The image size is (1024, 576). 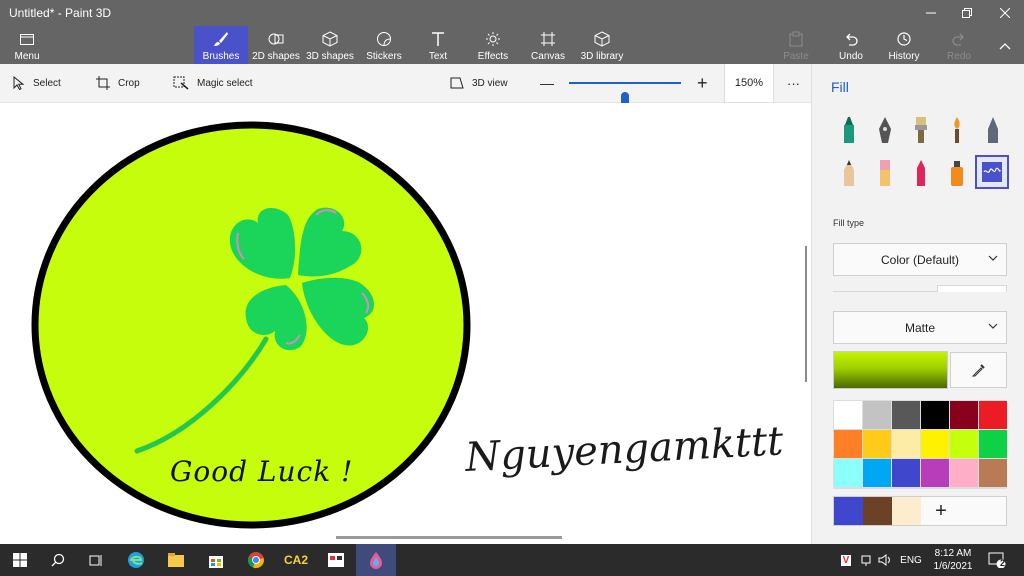 I want to click on window-app-icon, so click(x=336, y=560).